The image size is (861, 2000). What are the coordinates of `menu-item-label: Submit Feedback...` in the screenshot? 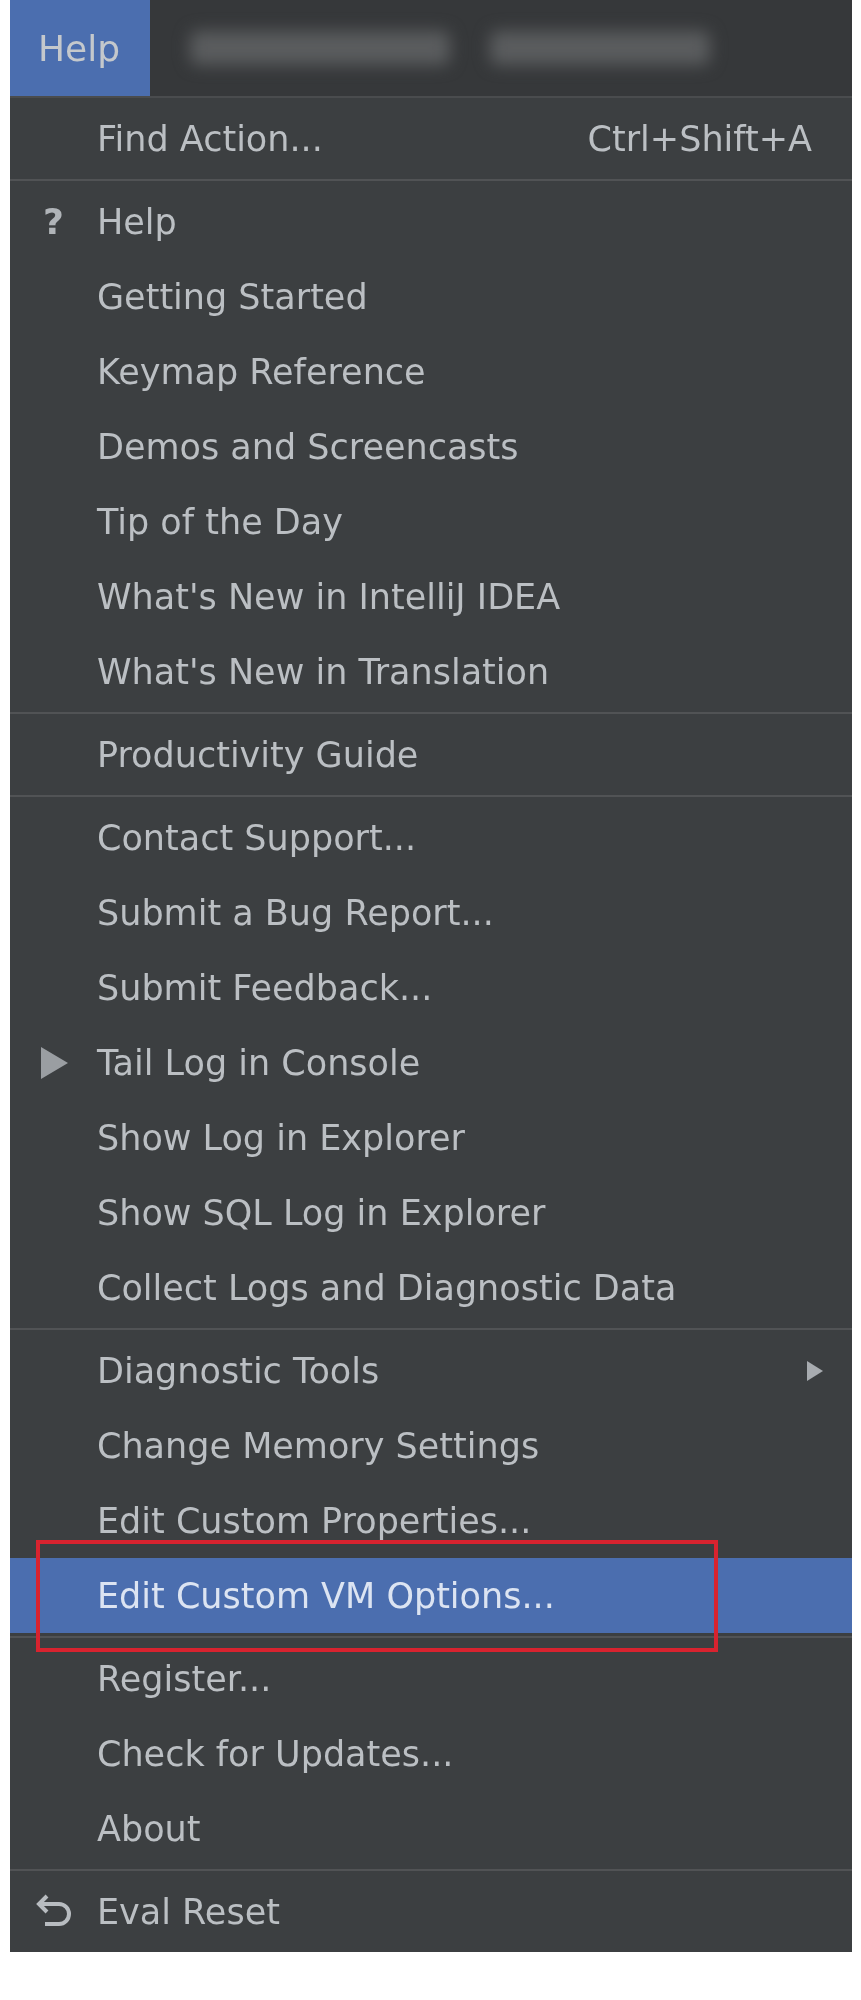 It's located at (265, 987).